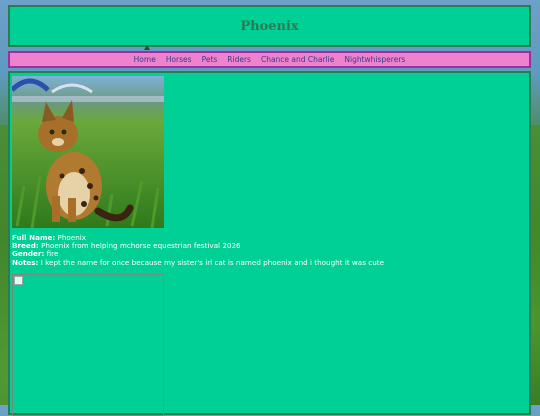 Image resolution: width=540 pixels, height=416 pixels. I want to click on site-header: Phoenix, so click(269, 26).